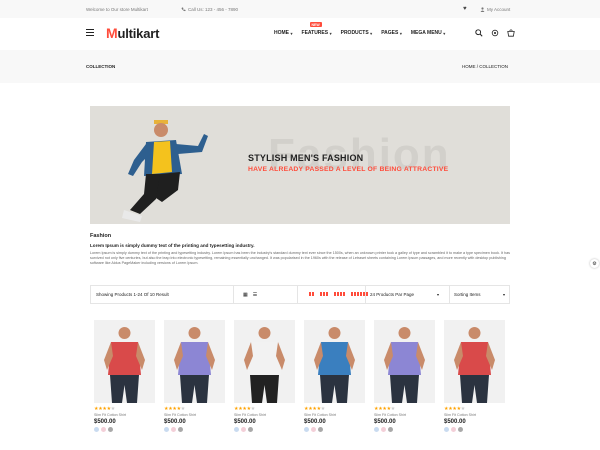 The width and height of the screenshot is (600, 450). What do you see at coordinates (245, 295) in the screenshot?
I see `grid-view-icon: ▦` at bounding box center [245, 295].